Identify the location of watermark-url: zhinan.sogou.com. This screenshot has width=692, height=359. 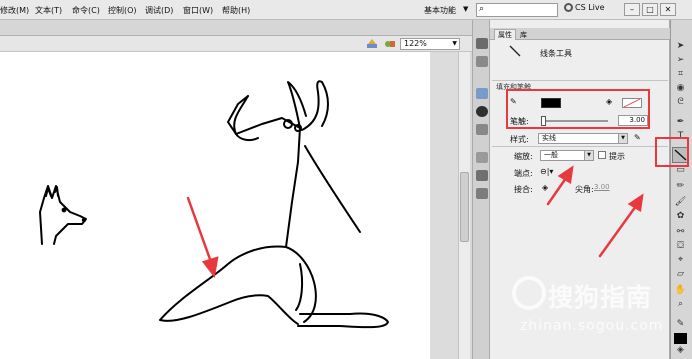
(592, 326).